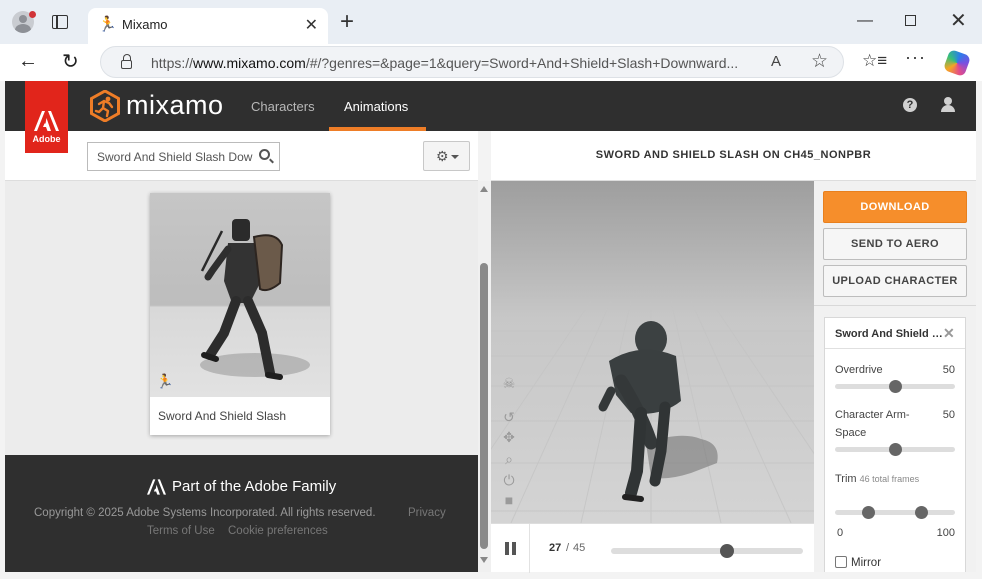 This screenshot has height=579, width=982. What do you see at coordinates (949, 415) in the screenshot?
I see `arm-space-value: 50` at bounding box center [949, 415].